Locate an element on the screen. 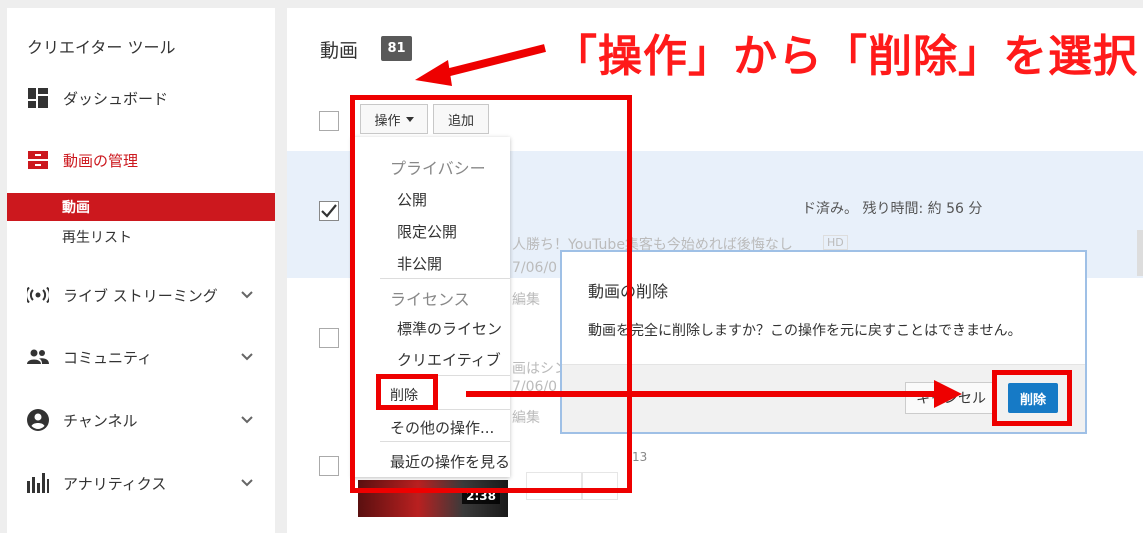 The image size is (1143, 533). sidebar-item-live-streaming: ライブ ストリーミング is located at coordinates (141, 295).